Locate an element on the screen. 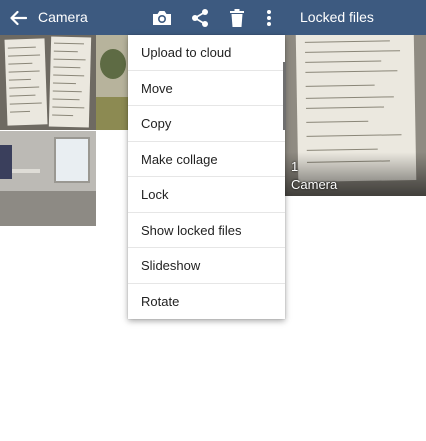  camera-icon is located at coordinates (162, 18).